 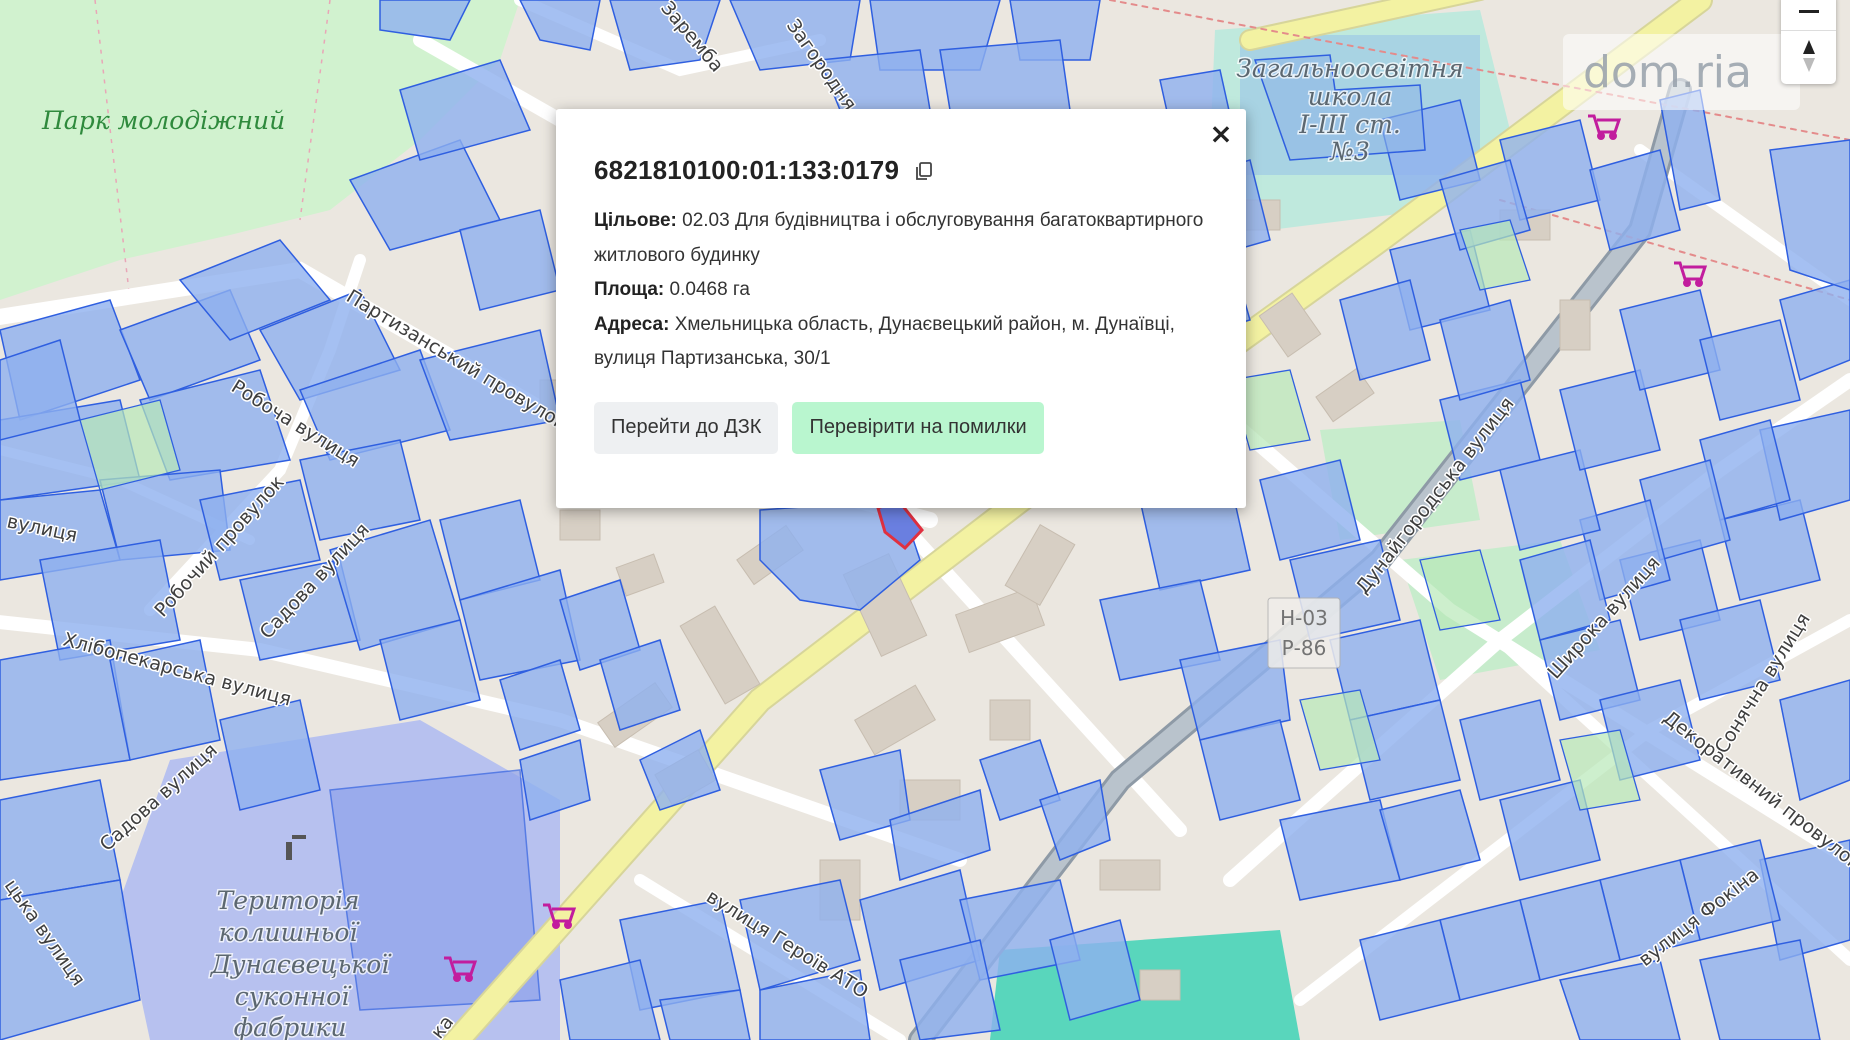 I want to click on road-shield: Н-03 Р-86, so click(x=1304, y=633).